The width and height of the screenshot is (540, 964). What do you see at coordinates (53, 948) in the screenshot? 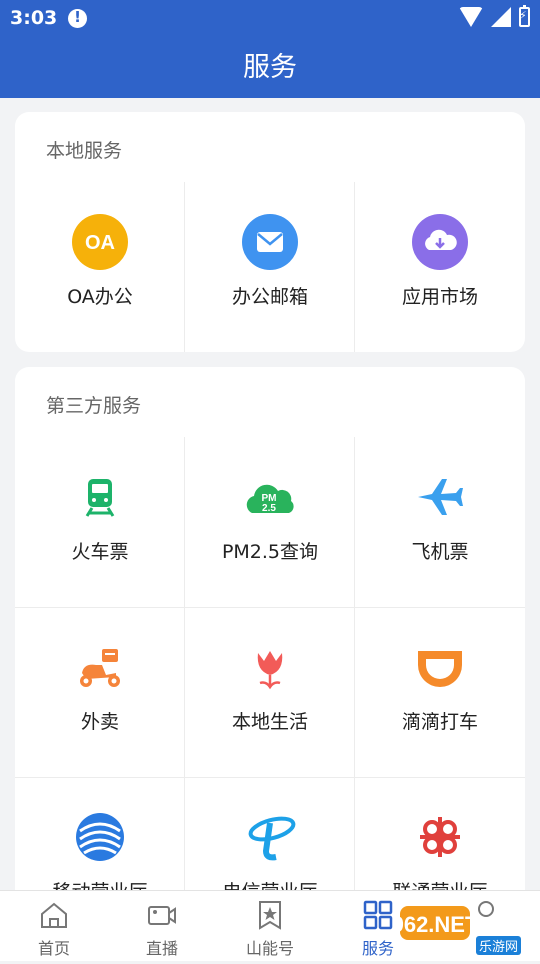
I see `tab-label: 首页` at bounding box center [53, 948].